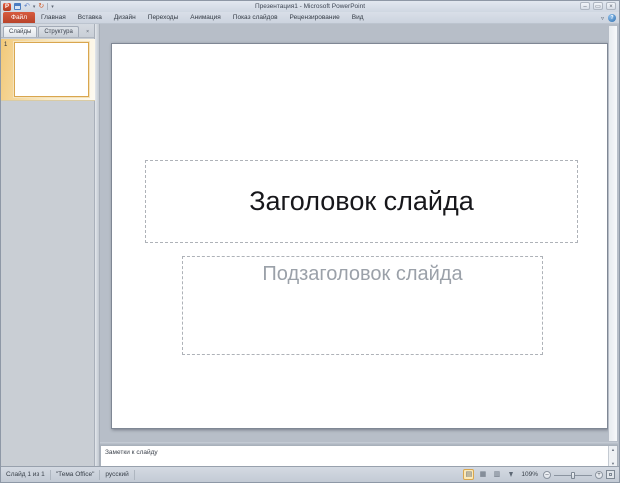  Describe the element at coordinates (362, 274) in the screenshot. I see `subtitle-placeholder-text: Подзаголовок слайда` at that location.